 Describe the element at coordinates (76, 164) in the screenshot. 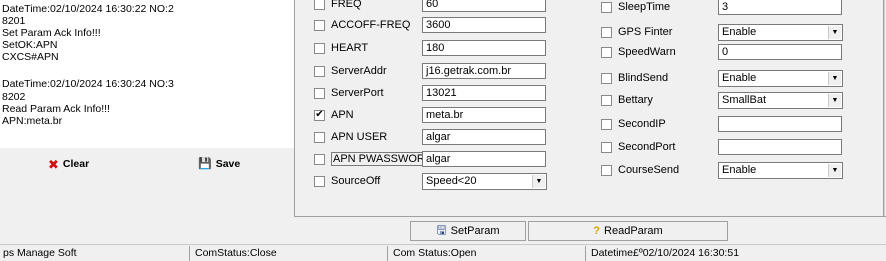

I see `clear-label: Clear` at that location.